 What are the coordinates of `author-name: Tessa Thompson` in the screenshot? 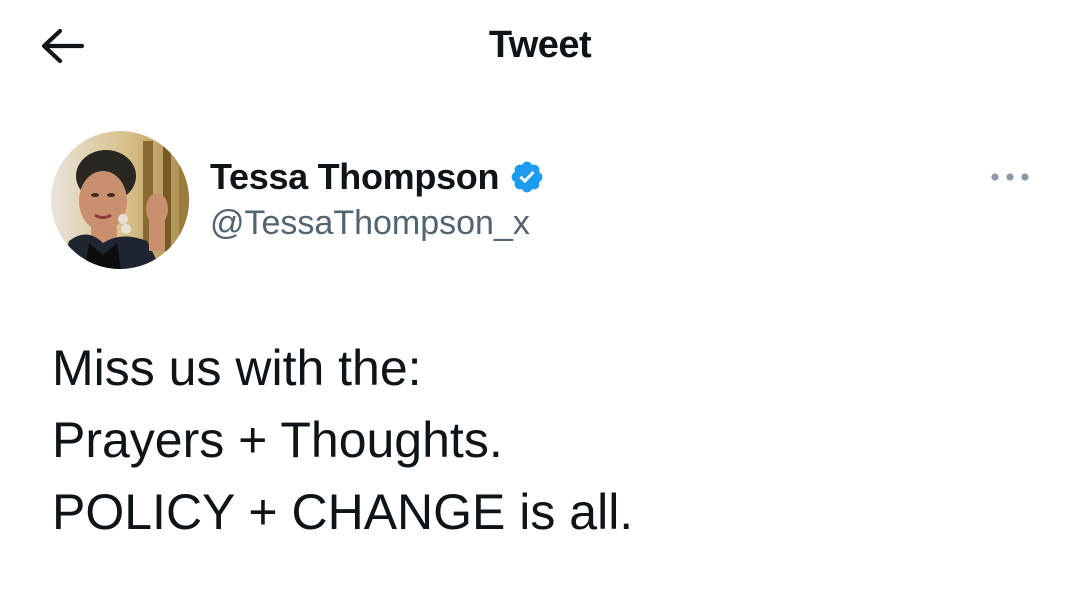 It's located at (354, 177).